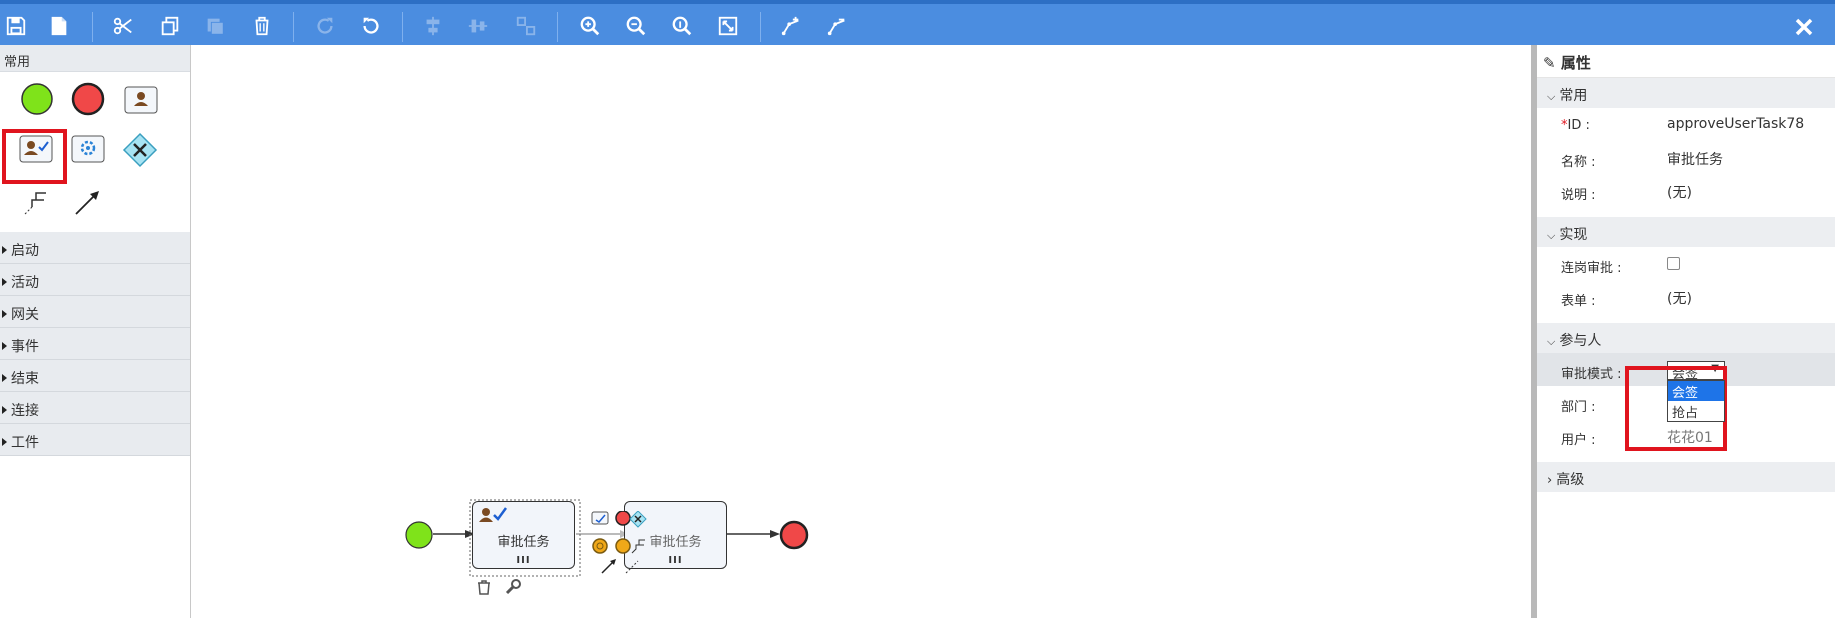  What do you see at coordinates (37, 101) in the screenshot?
I see `start-event-icon` at bounding box center [37, 101].